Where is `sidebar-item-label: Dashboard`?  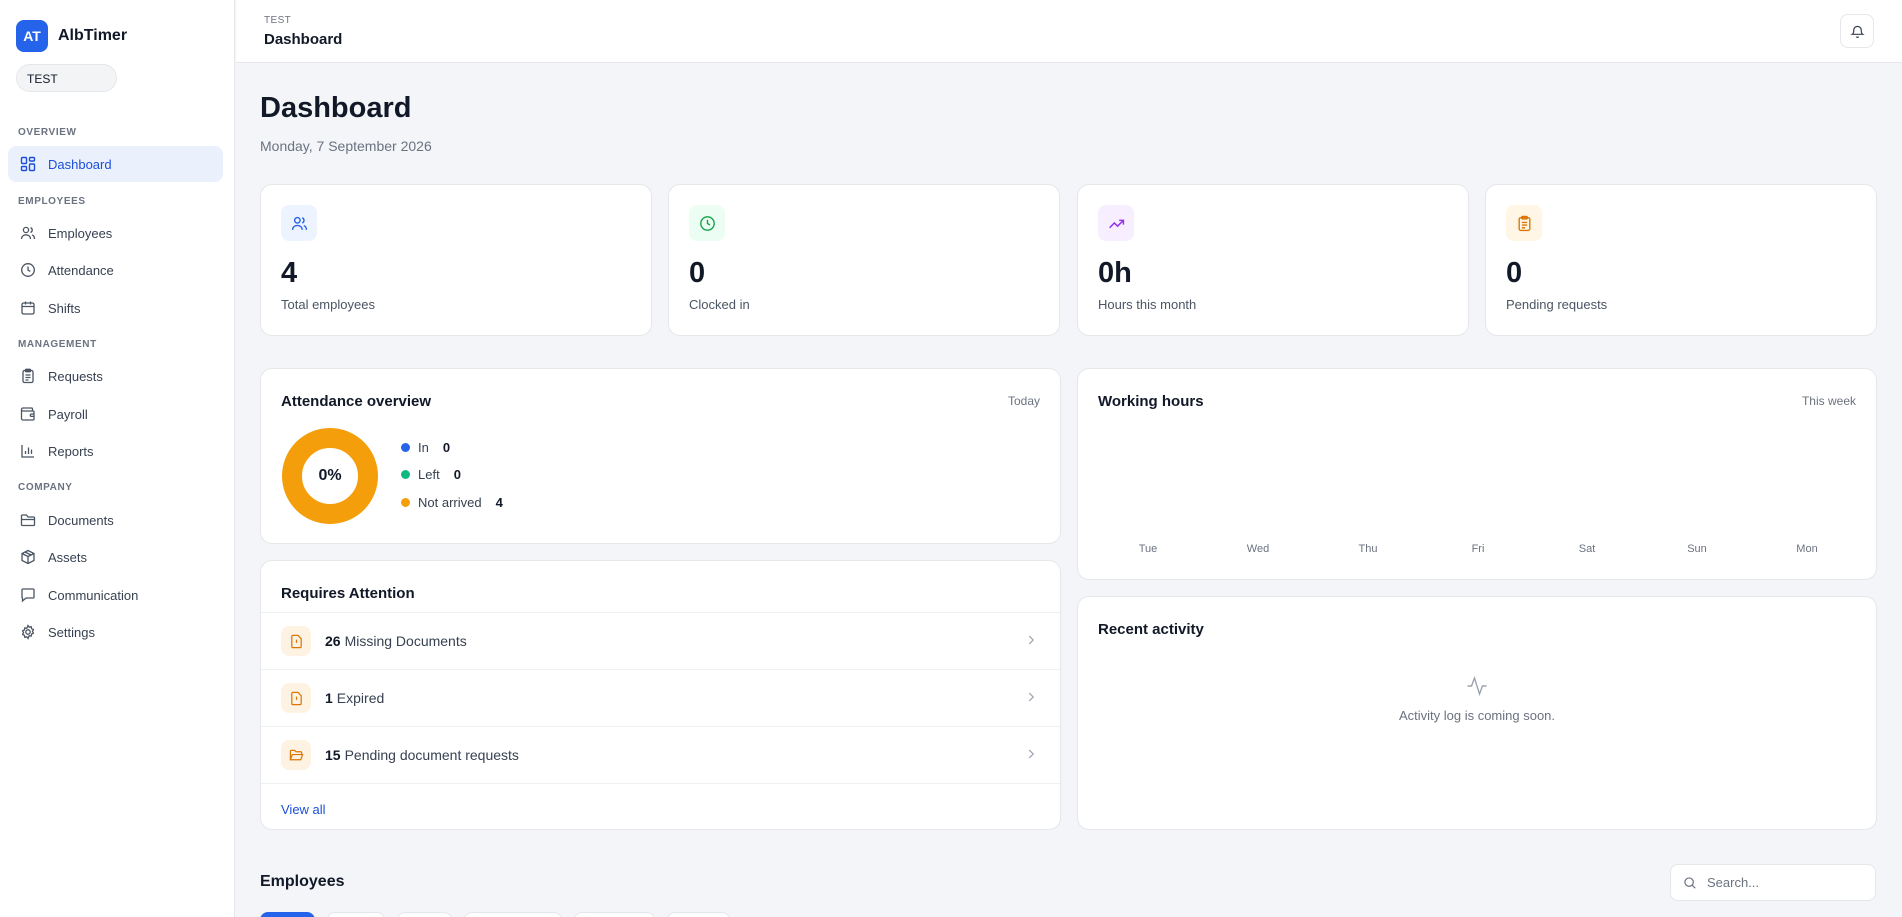
sidebar-item-label: Dashboard is located at coordinates (80, 164).